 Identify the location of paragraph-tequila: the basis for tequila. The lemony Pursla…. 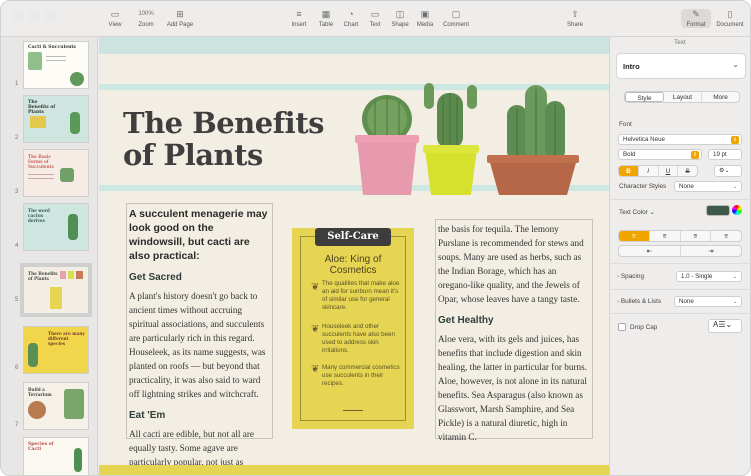
(514, 264).